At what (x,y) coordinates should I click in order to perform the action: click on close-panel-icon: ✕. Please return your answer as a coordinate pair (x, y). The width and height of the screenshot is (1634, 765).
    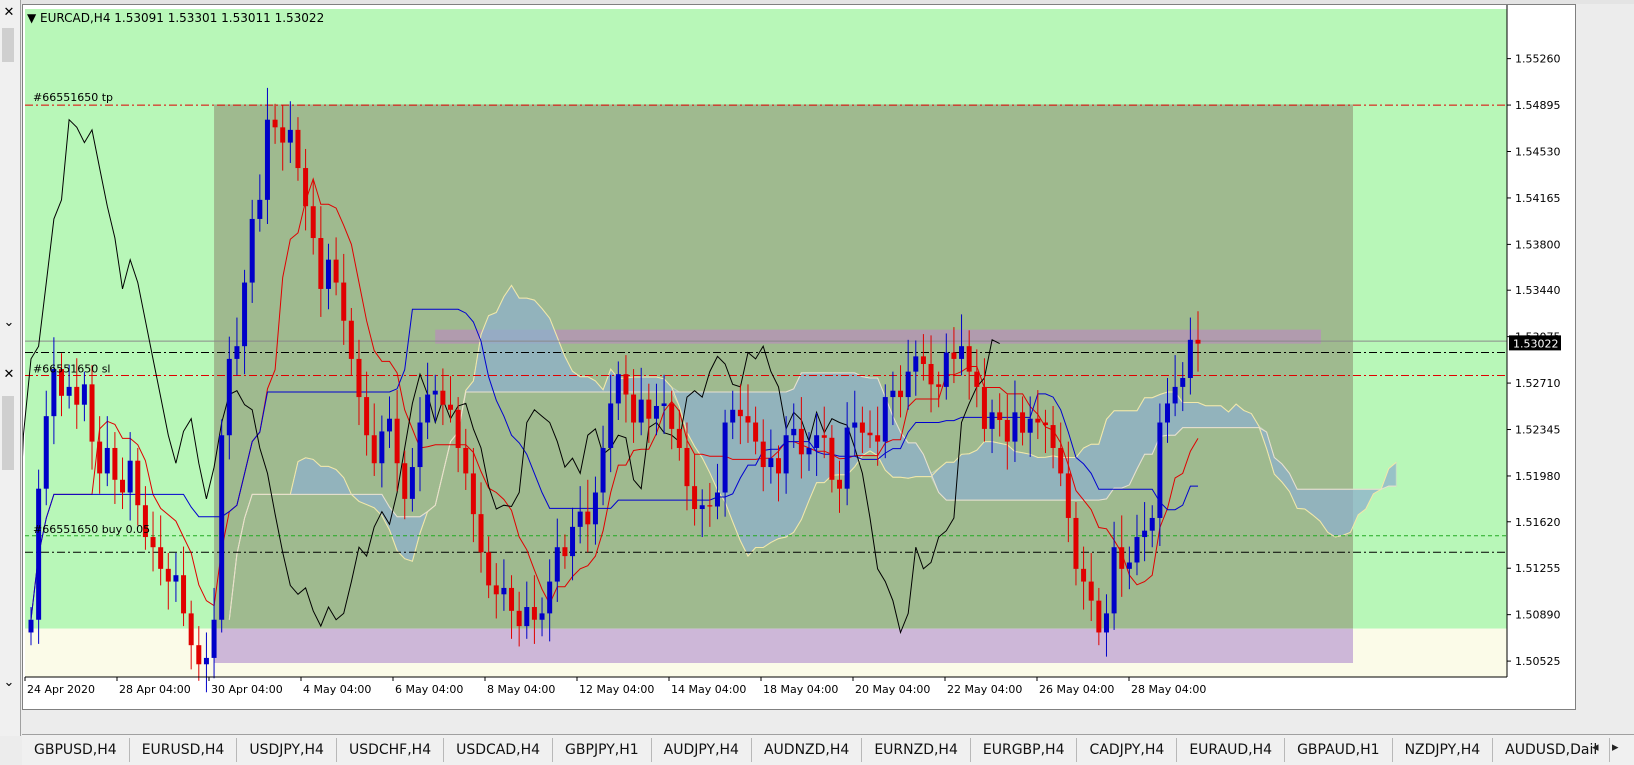
    Looking at the image, I should click on (9, 13).